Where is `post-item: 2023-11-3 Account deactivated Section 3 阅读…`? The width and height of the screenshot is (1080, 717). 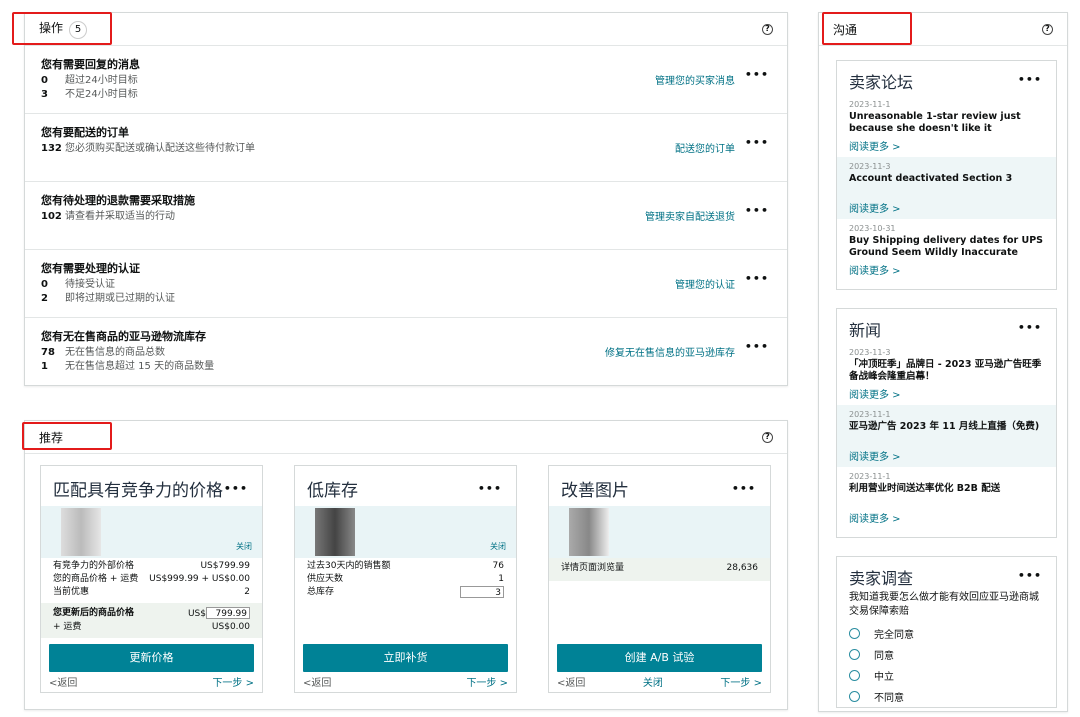 post-item: 2023-11-3 Account deactivated Section 3 阅读… is located at coordinates (946, 188).